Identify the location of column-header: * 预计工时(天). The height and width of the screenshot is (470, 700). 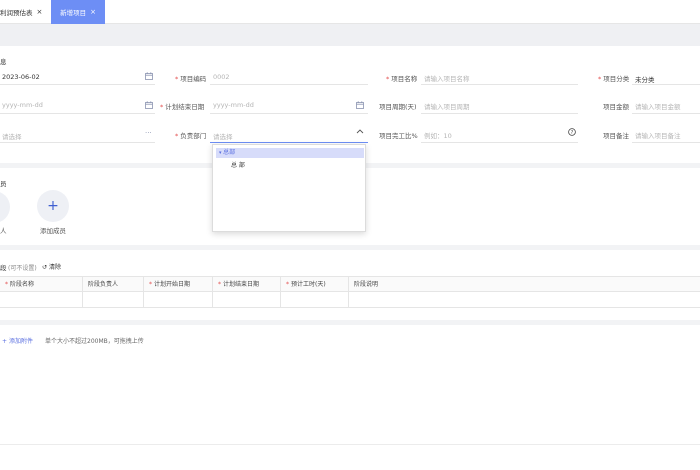
(315, 284).